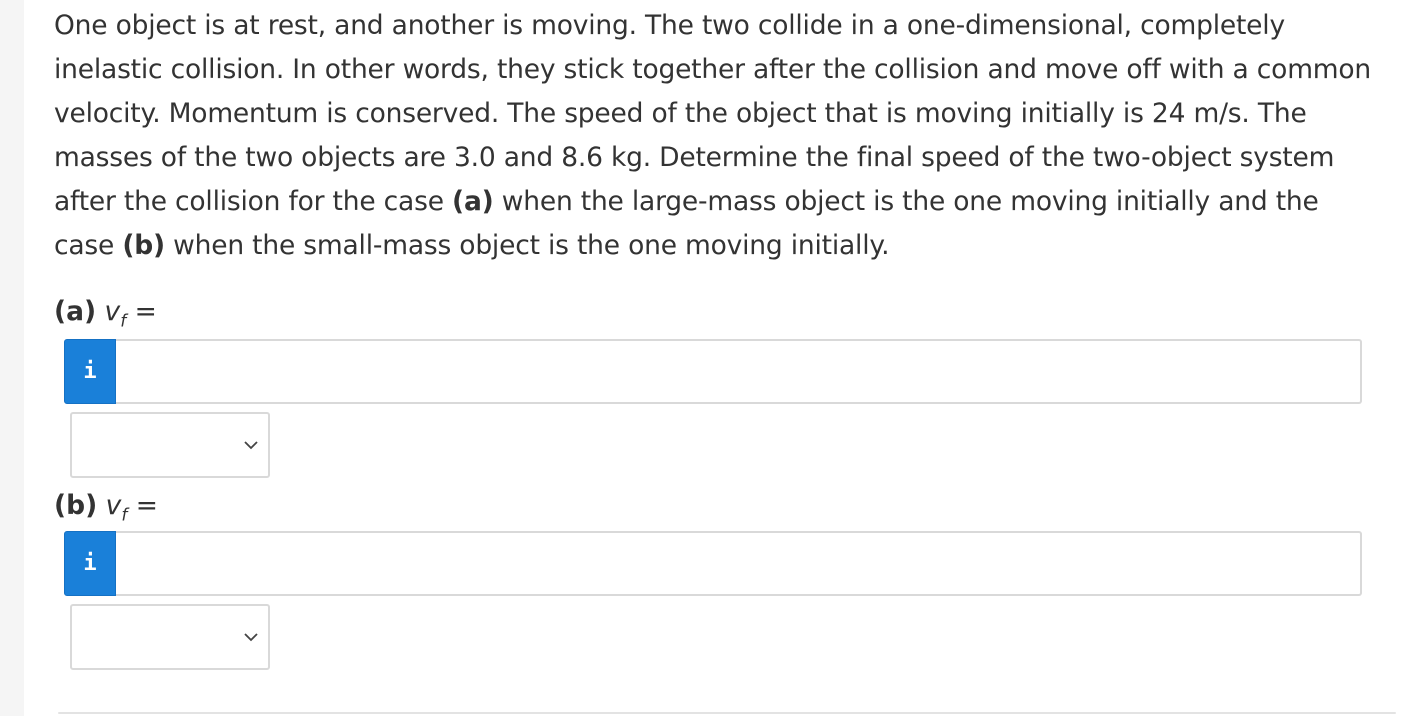  What do you see at coordinates (170, 445) in the screenshot?
I see `part-a-unit-select` at bounding box center [170, 445].